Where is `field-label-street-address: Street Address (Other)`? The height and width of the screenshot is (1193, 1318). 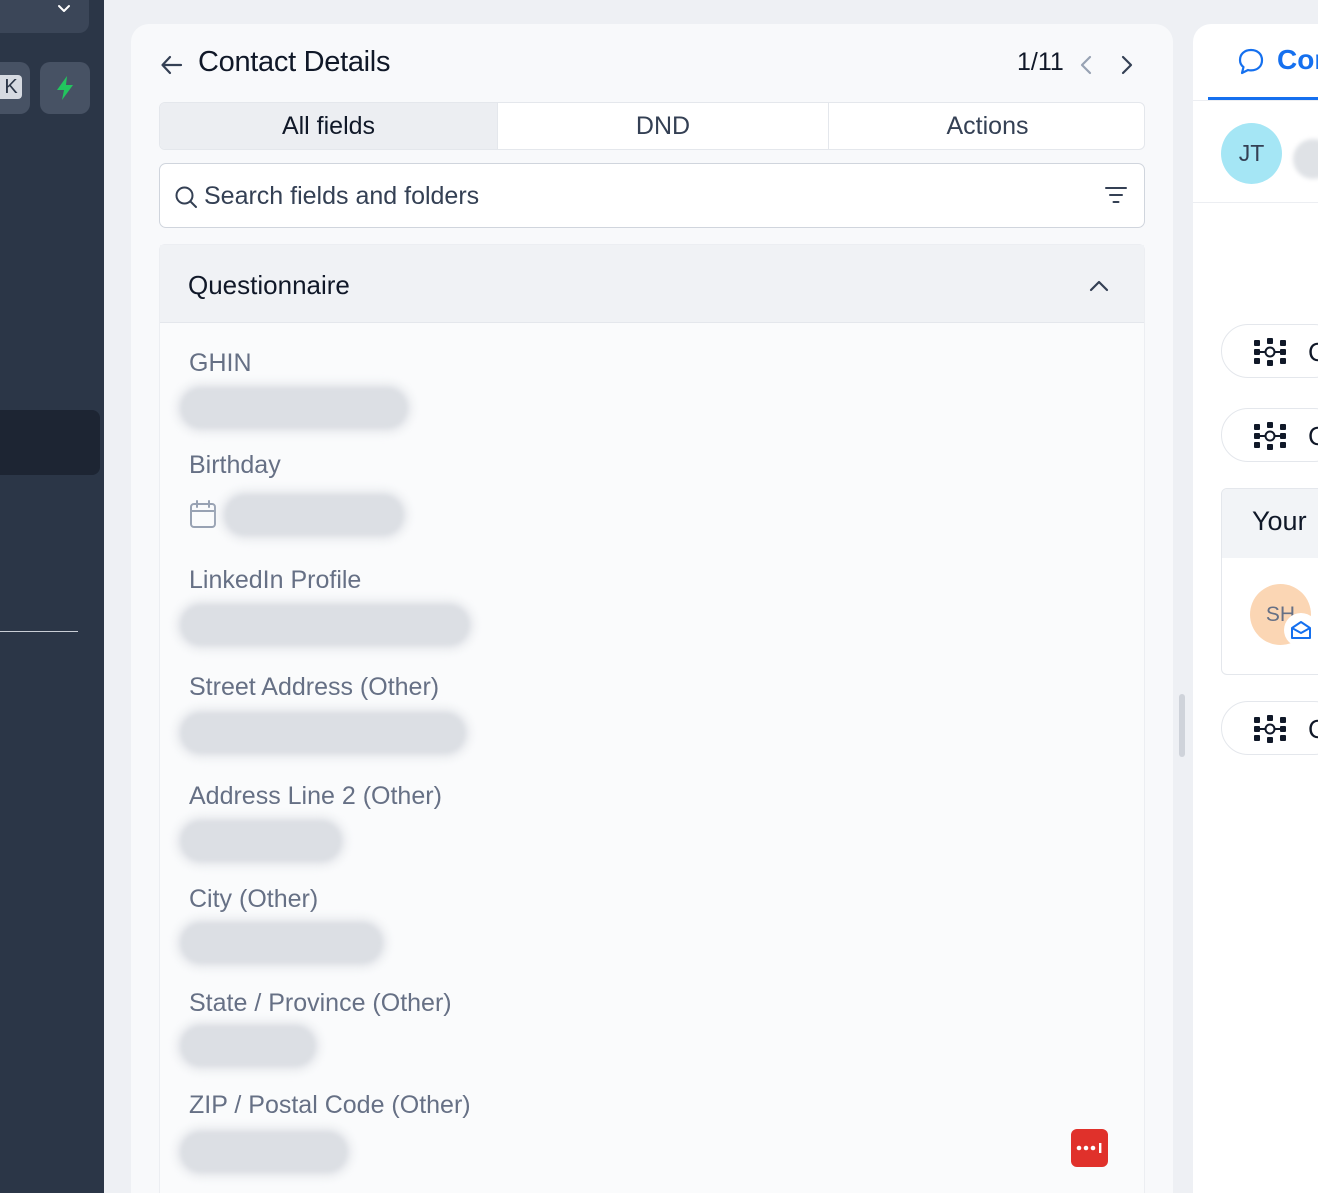
field-label-street-address: Street Address (Other) is located at coordinates (314, 687).